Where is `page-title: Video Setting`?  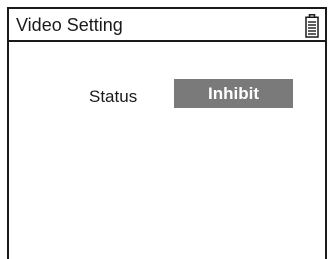 page-title: Video Setting is located at coordinates (69, 25).